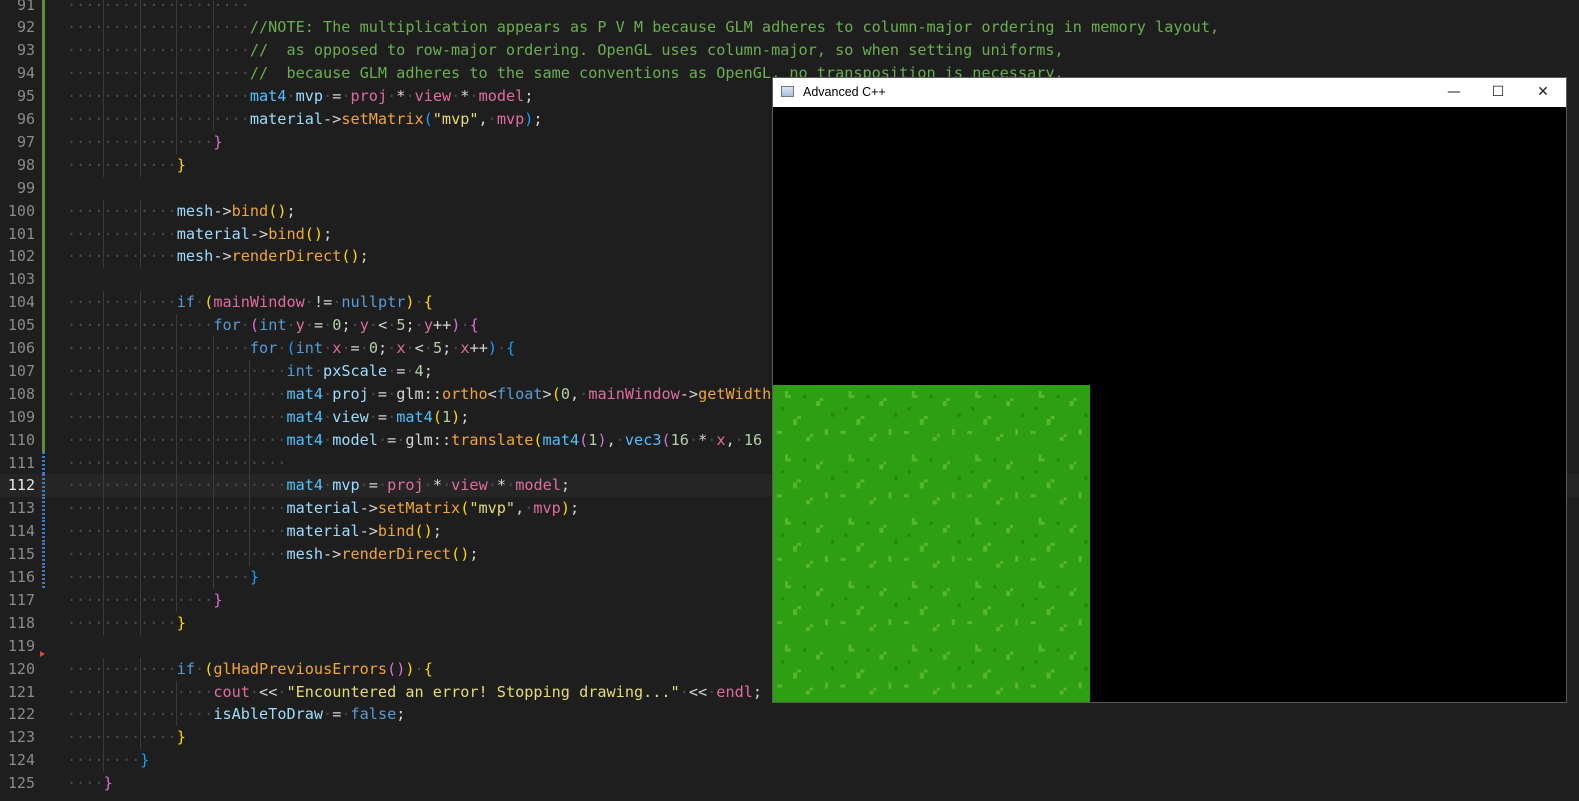 Image resolution: width=1579 pixels, height=801 pixels. What do you see at coordinates (346, 485) in the screenshot?
I see `code-token: mvp` at bounding box center [346, 485].